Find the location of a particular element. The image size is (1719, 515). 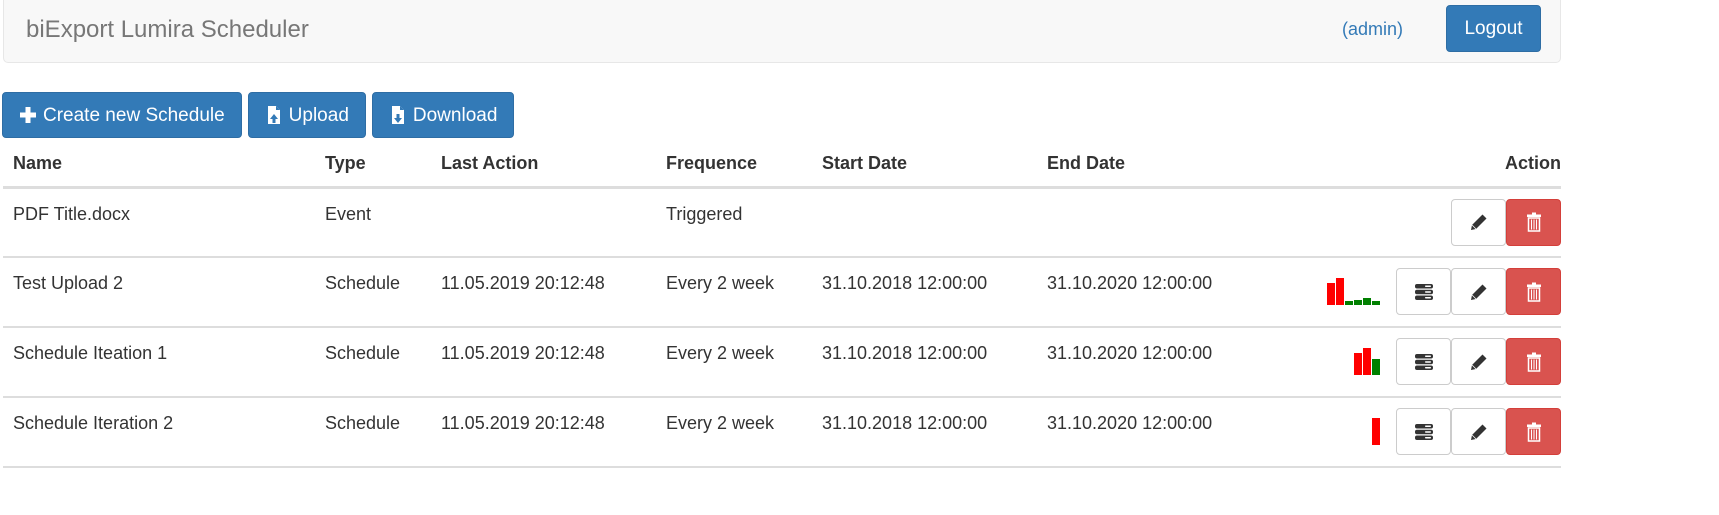

app-title: biExport Lumira Scheduler is located at coordinates (167, 29).